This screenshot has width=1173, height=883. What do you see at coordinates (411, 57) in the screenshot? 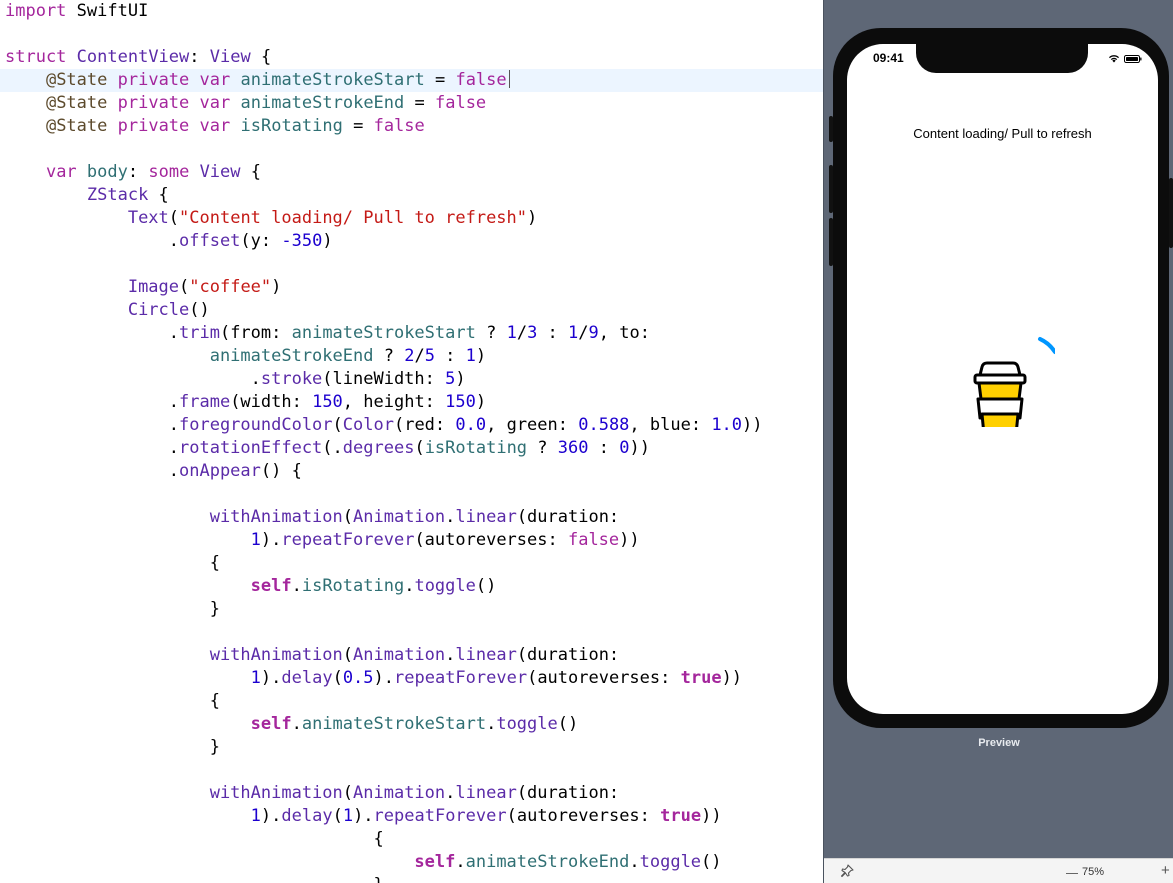
I see `code-line: struct ContentView: View {` at bounding box center [411, 57].